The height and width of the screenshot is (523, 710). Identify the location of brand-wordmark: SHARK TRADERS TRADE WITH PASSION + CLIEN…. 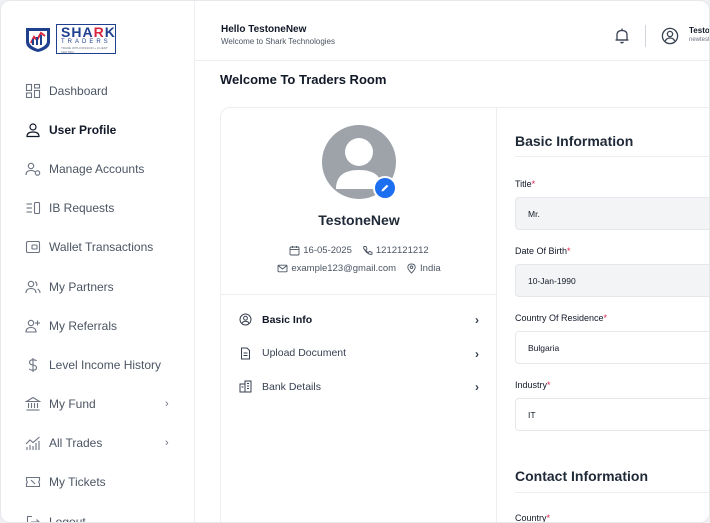
(86, 39).